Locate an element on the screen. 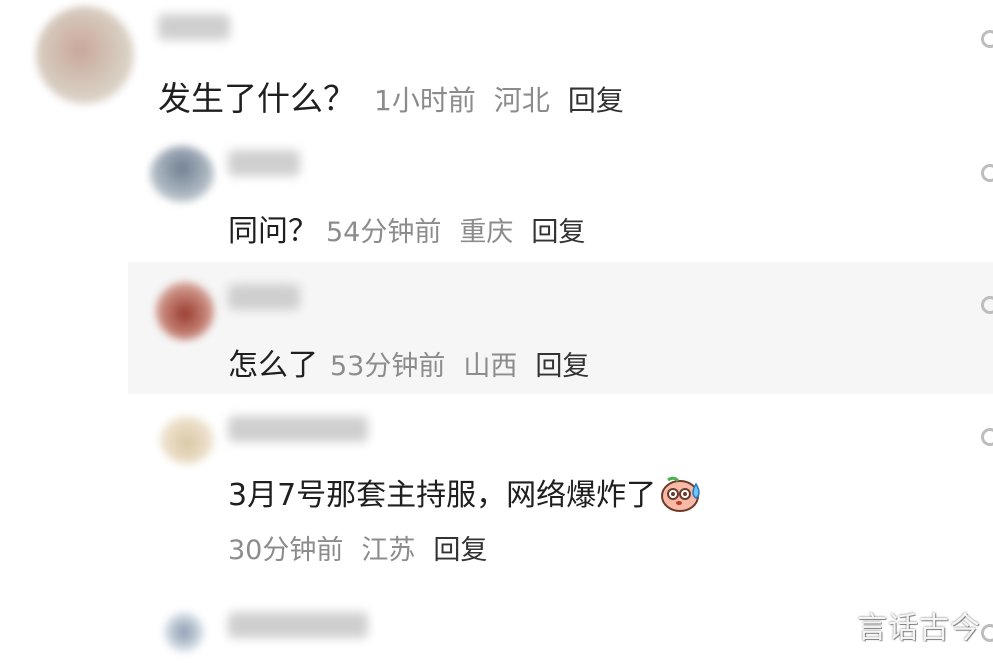 This screenshot has height=663, width=993. comment-location: 河北 is located at coordinates (521, 100).